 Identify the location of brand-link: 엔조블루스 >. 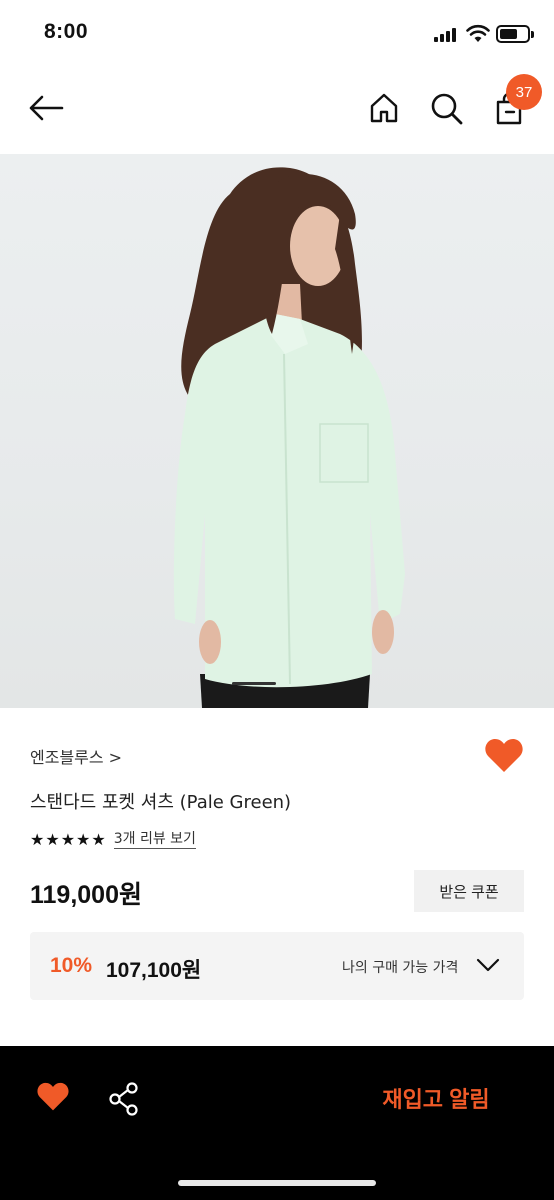
(76, 756).